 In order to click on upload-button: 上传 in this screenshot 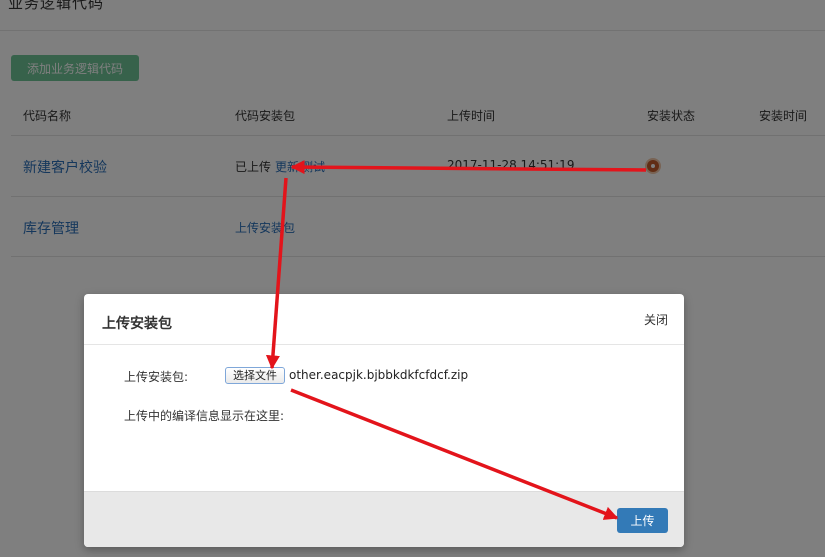, I will do `click(642, 520)`.